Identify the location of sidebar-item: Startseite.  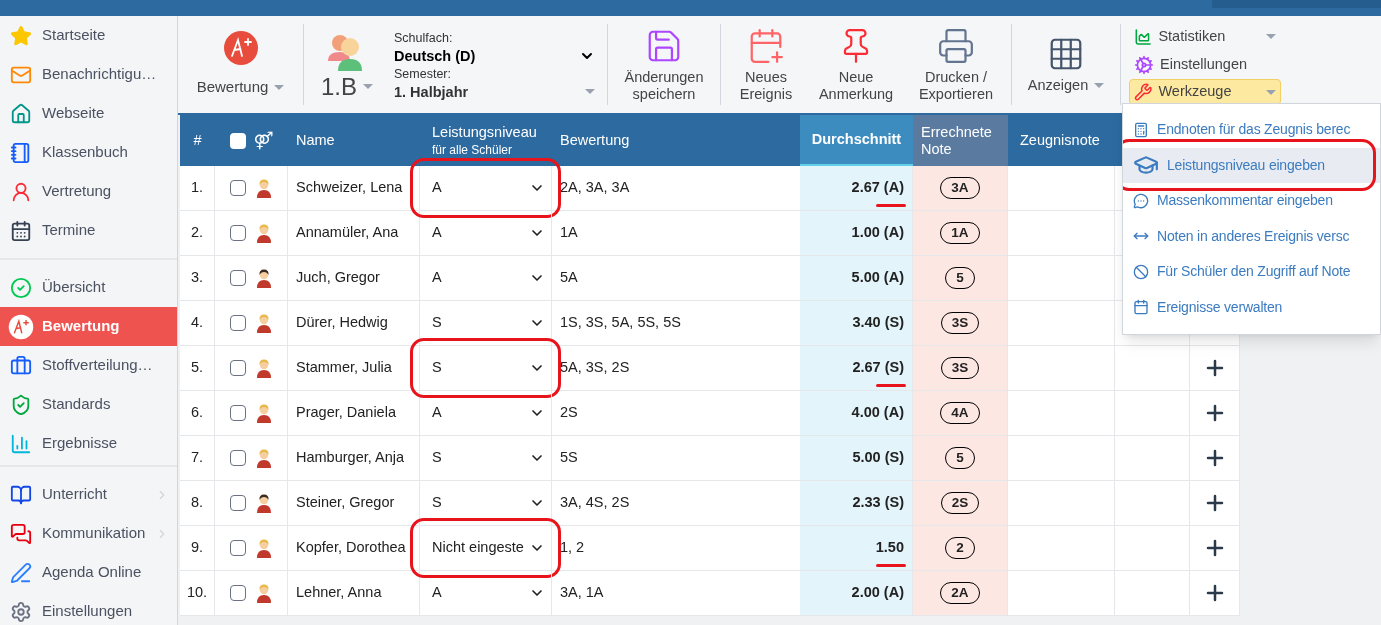
(88, 35).